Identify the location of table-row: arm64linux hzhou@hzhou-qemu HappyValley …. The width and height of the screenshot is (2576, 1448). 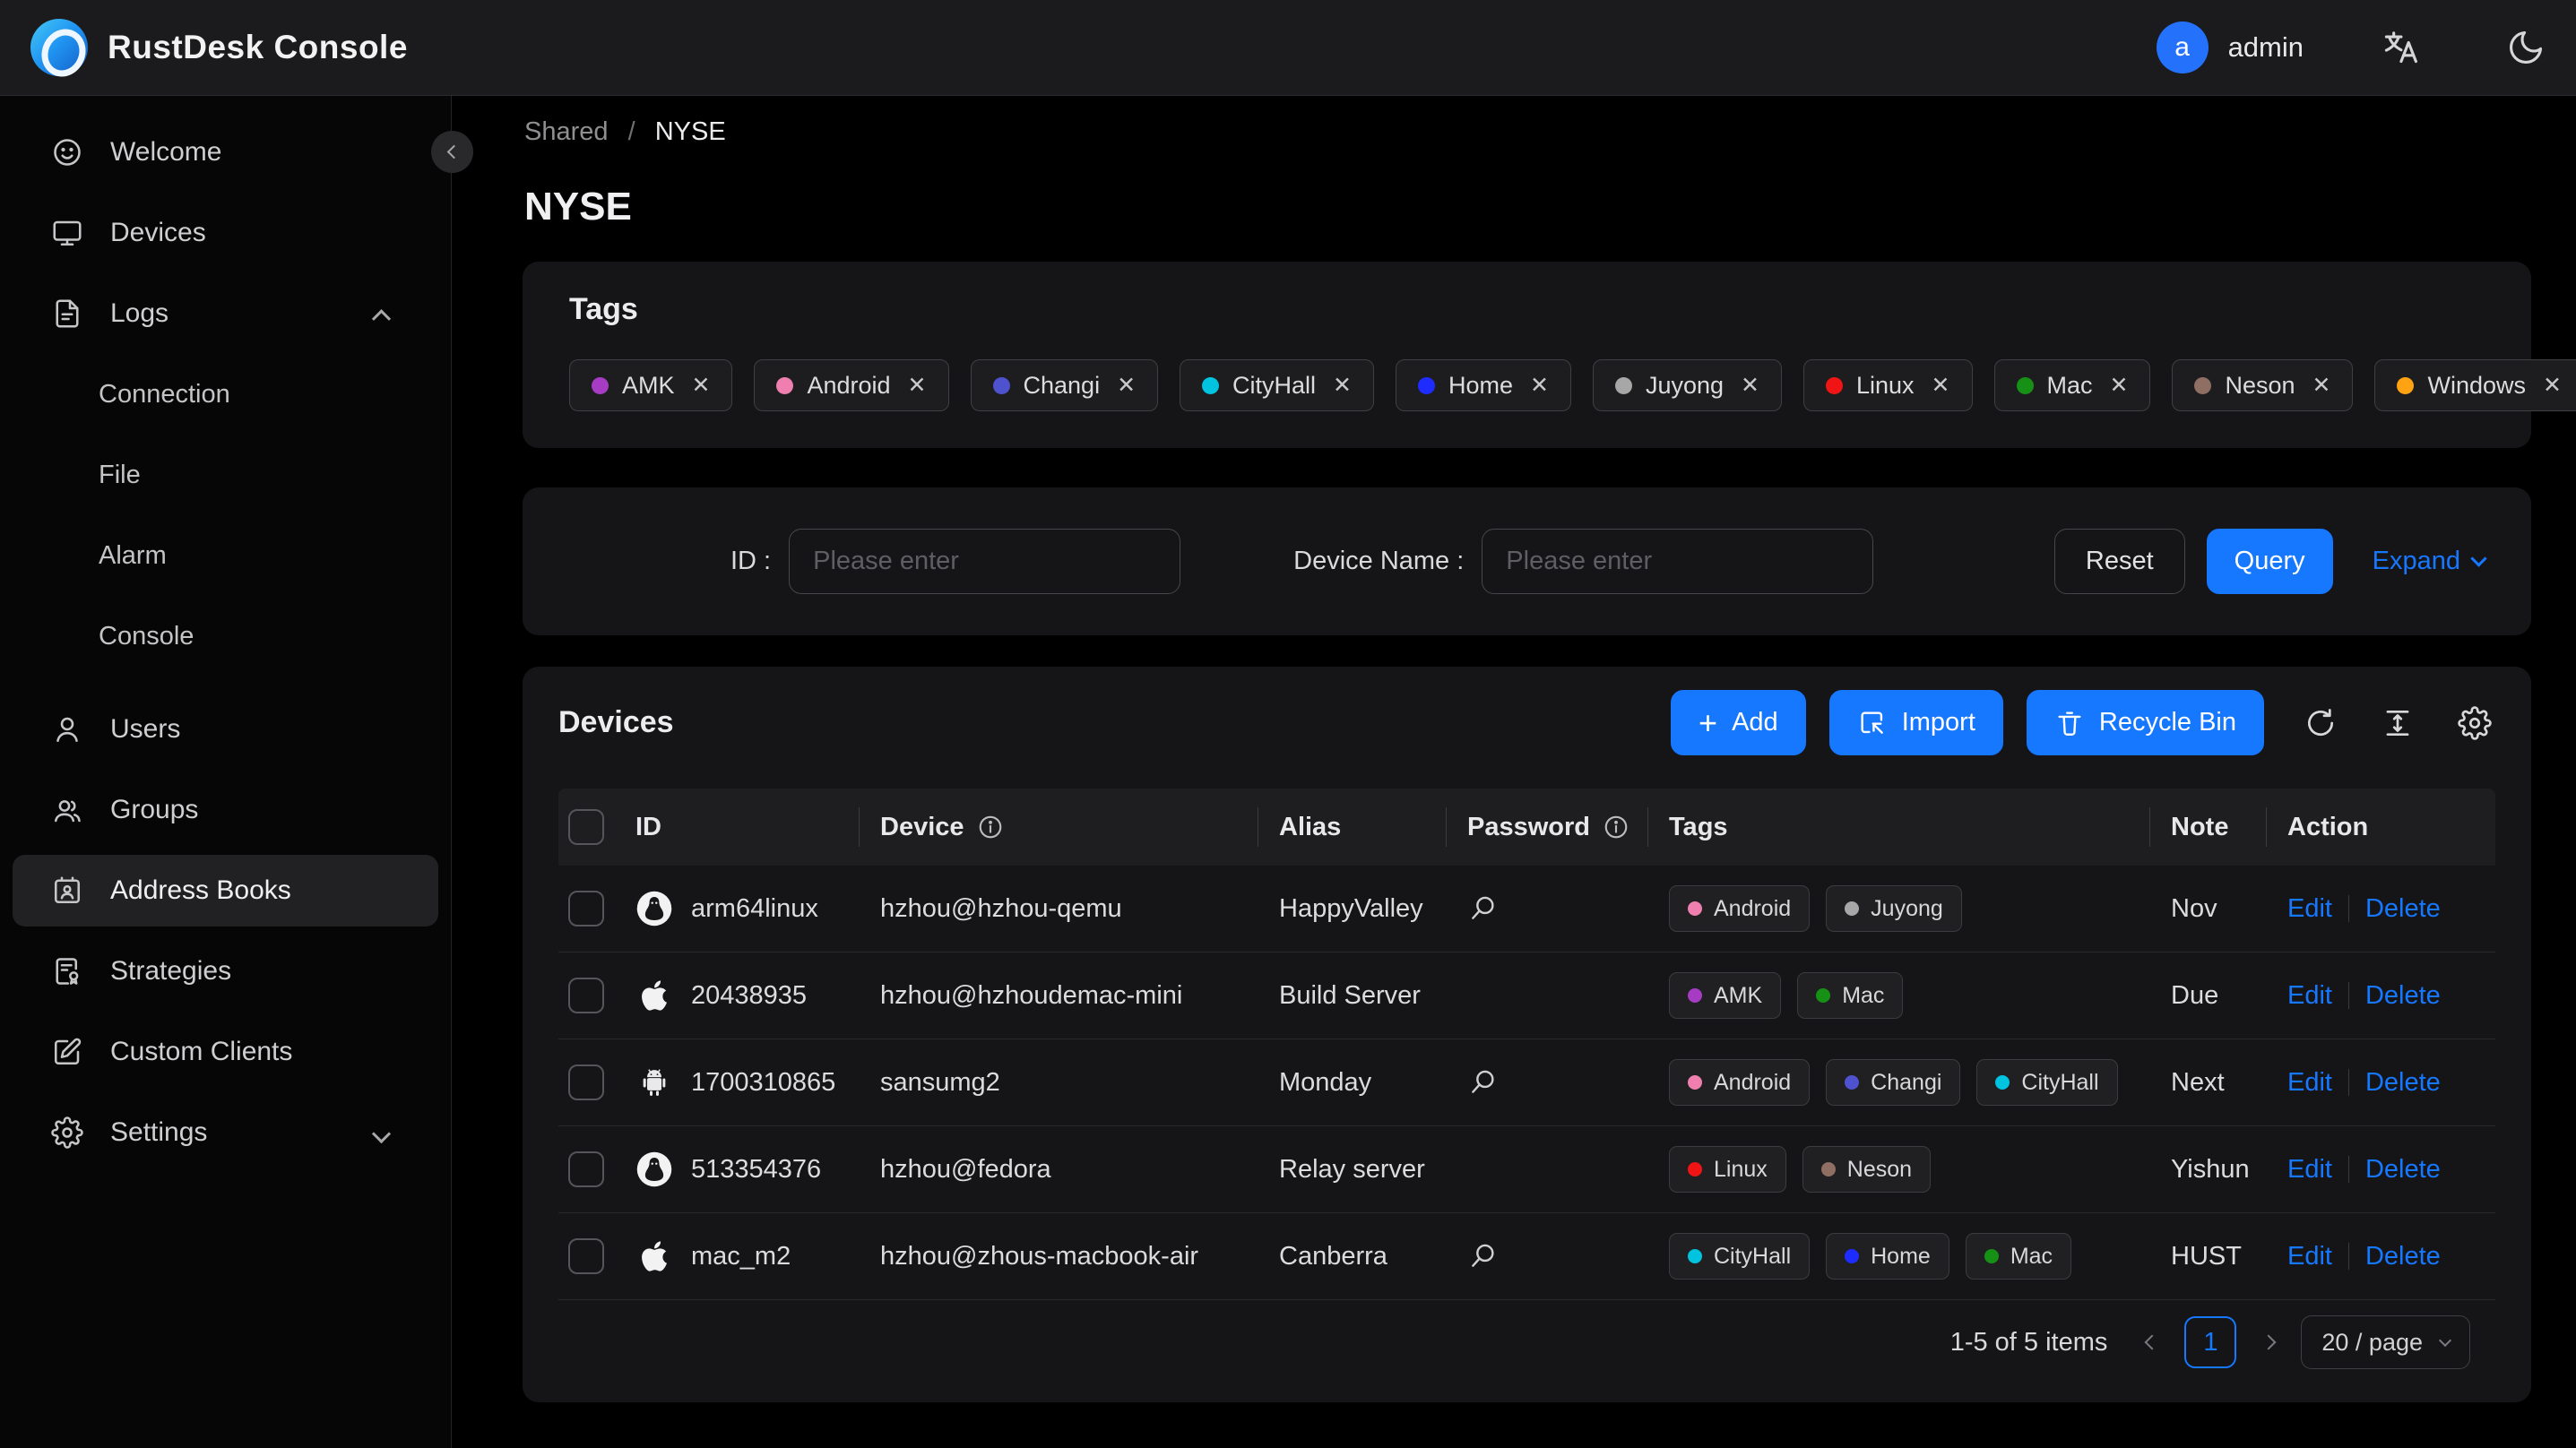
(1526, 909).